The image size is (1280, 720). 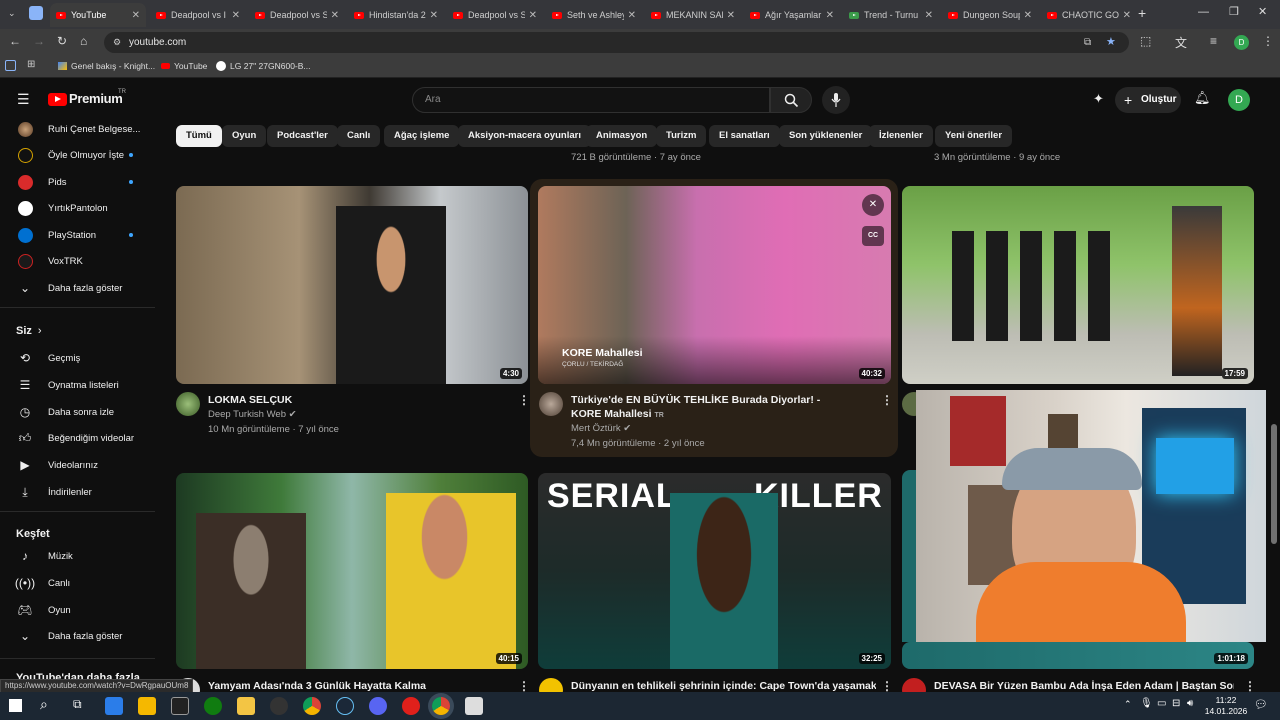 What do you see at coordinates (312, 706) in the screenshot?
I see `chrome-icon` at bounding box center [312, 706].